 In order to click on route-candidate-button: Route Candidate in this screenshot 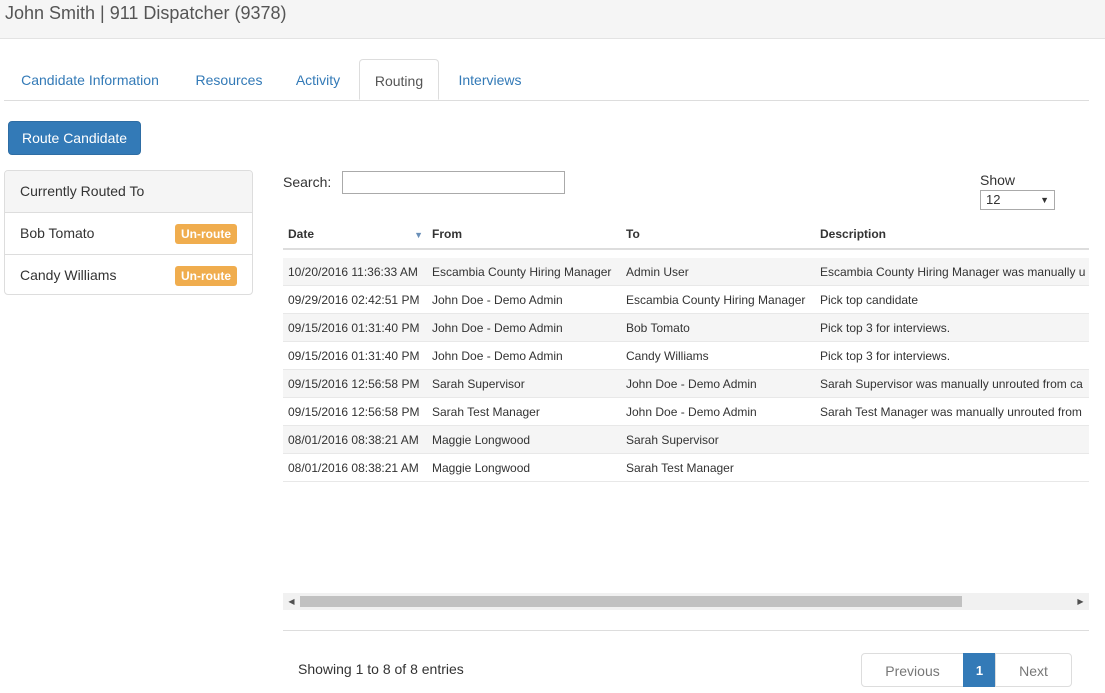, I will do `click(74, 138)`.